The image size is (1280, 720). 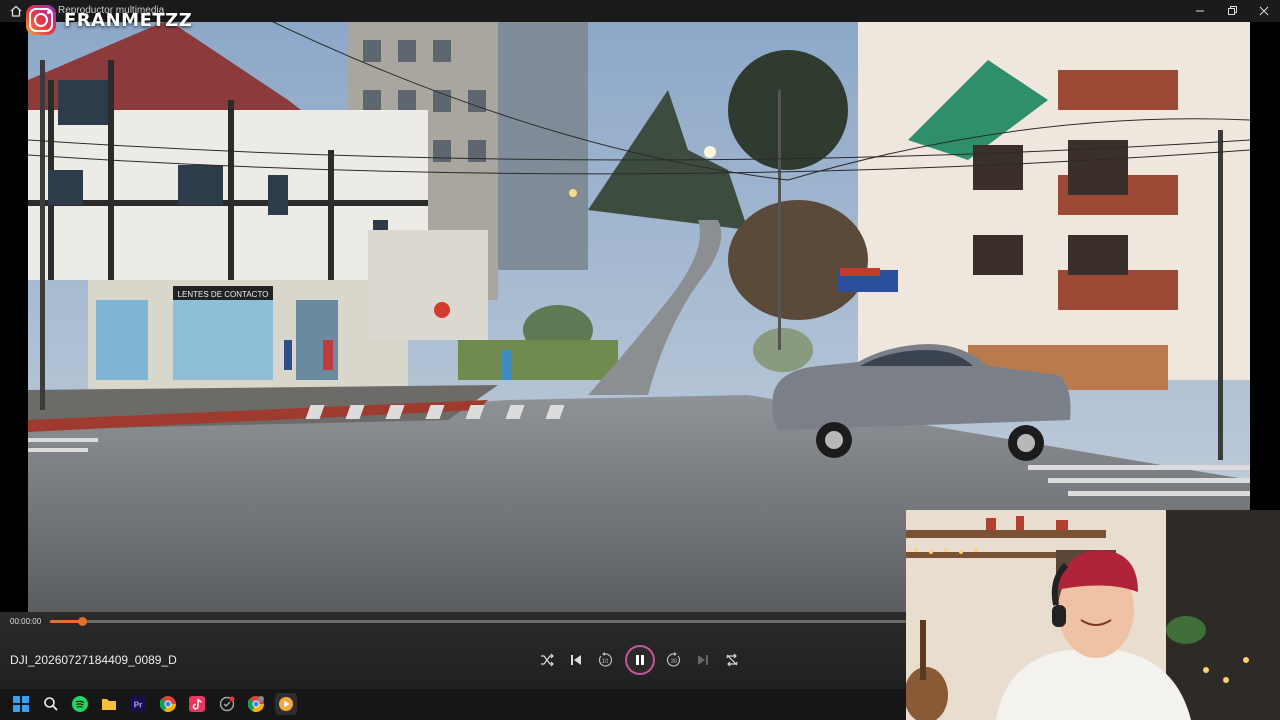 I want to click on seek-bar, so click(x=478, y=621).